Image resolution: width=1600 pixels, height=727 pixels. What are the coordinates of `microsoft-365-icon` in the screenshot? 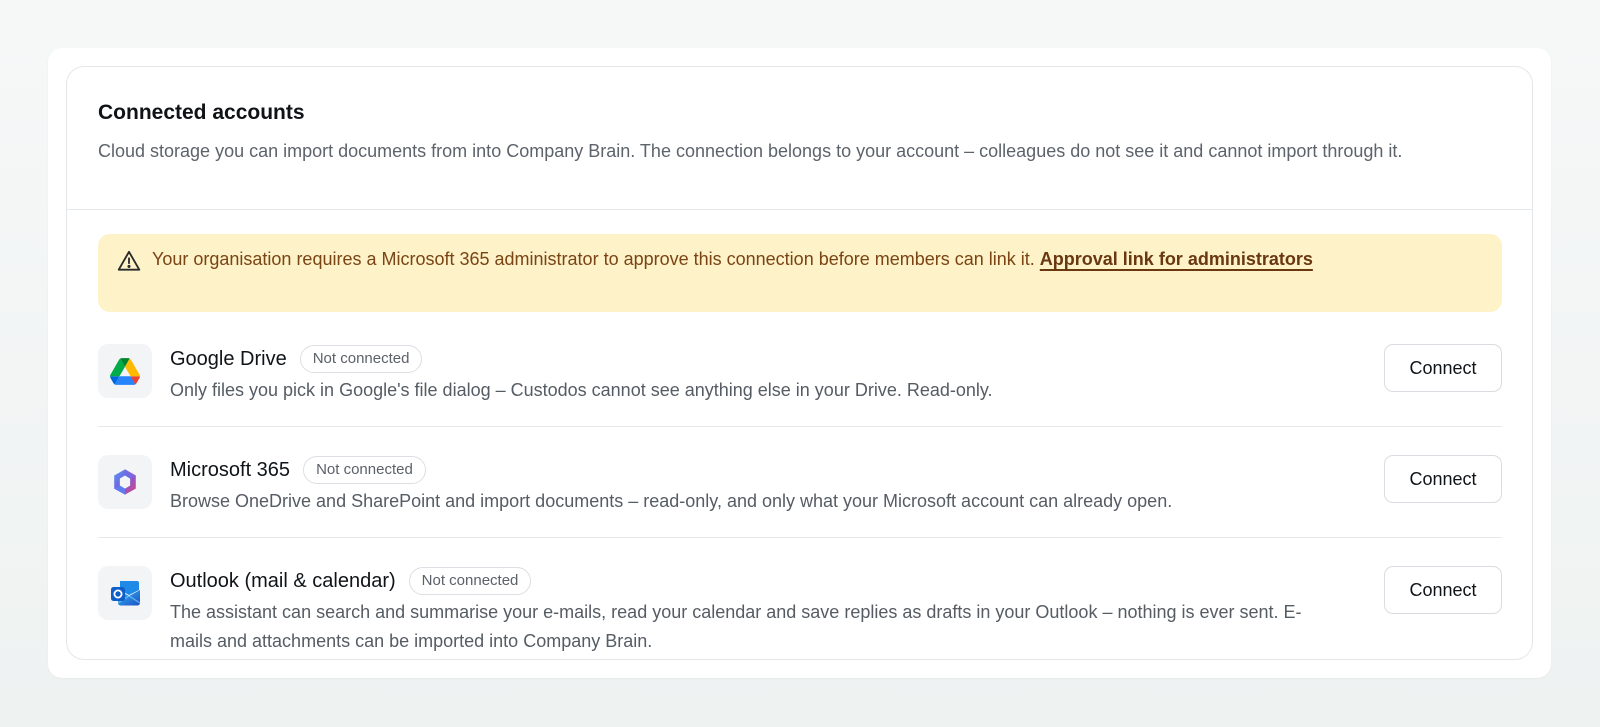 It's located at (125, 482).